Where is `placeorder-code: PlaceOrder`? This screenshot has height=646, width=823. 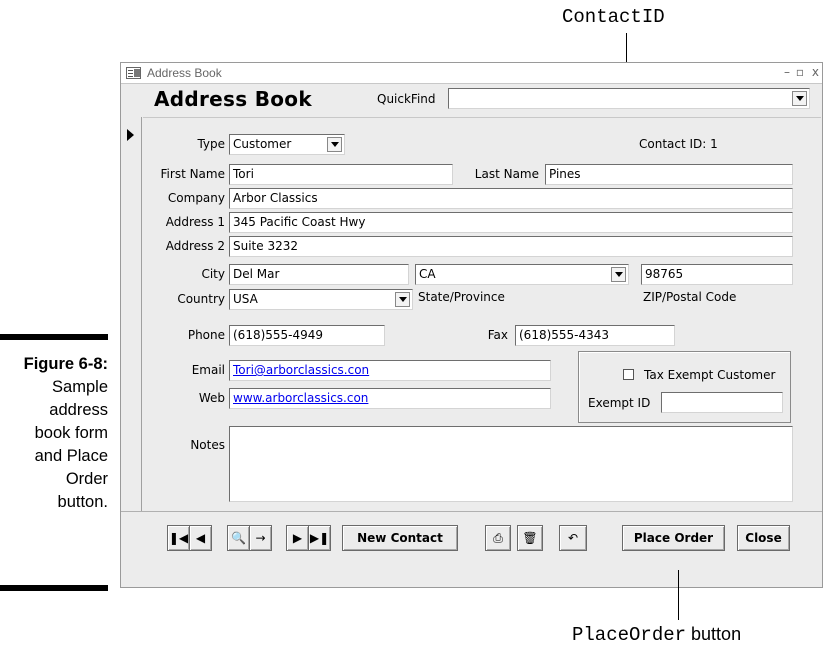
placeorder-code: PlaceOrder is located at coordinates (629, 635).